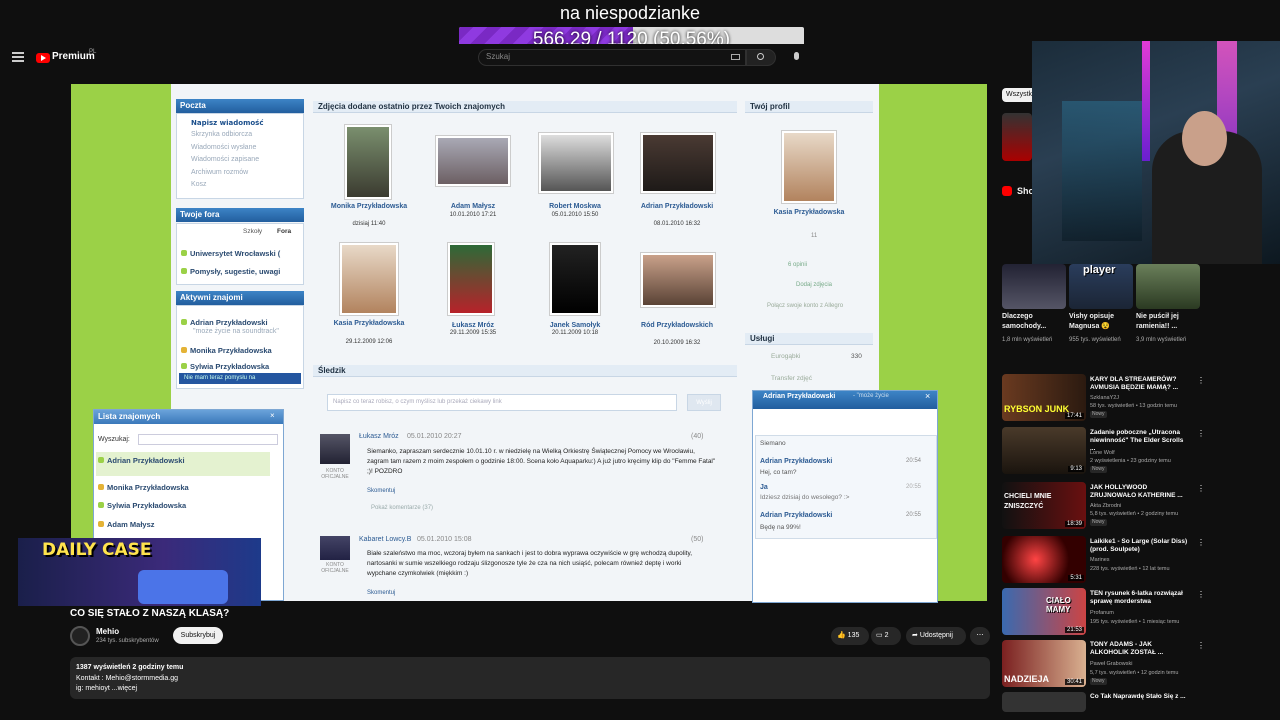 The image size is (1280, 720). Describe the element at coordinates (80, 636) in the screenshot. I see `channel-avatar` at that location.